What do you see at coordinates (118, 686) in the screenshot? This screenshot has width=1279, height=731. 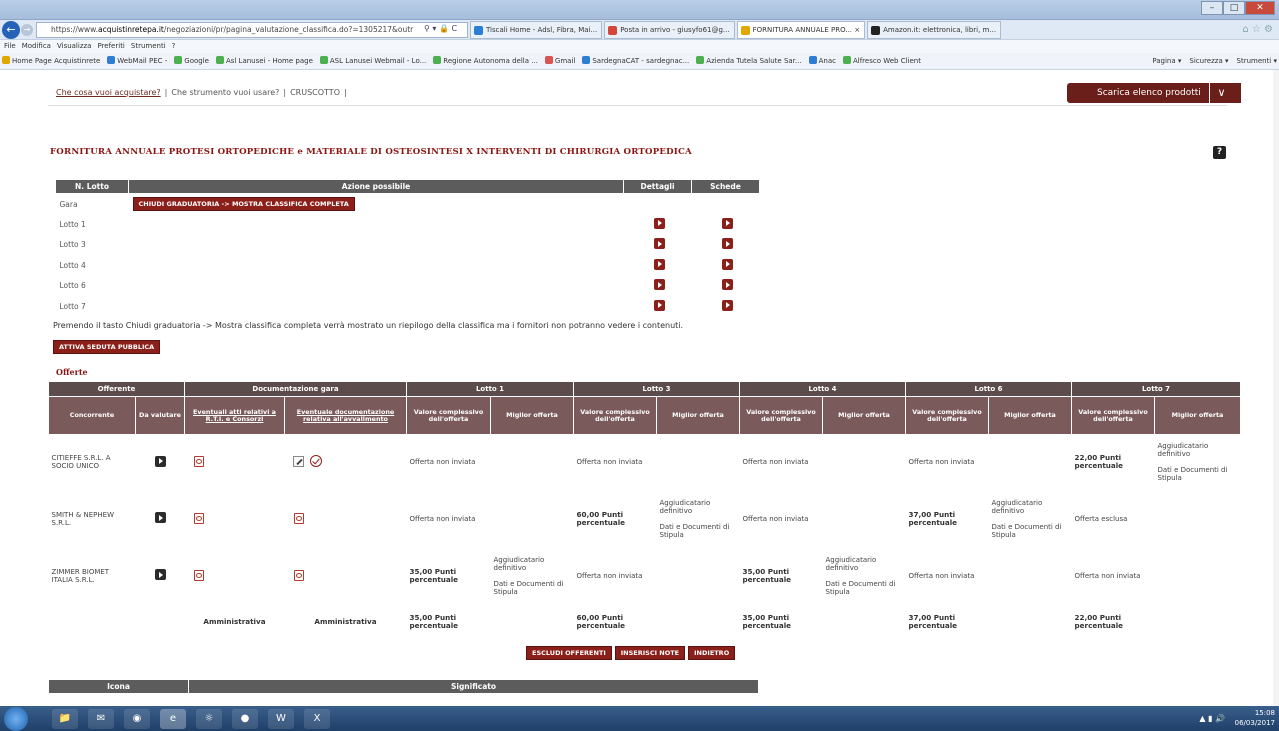 I see `legend-icona: Icona` at bounding box center [118, 686].